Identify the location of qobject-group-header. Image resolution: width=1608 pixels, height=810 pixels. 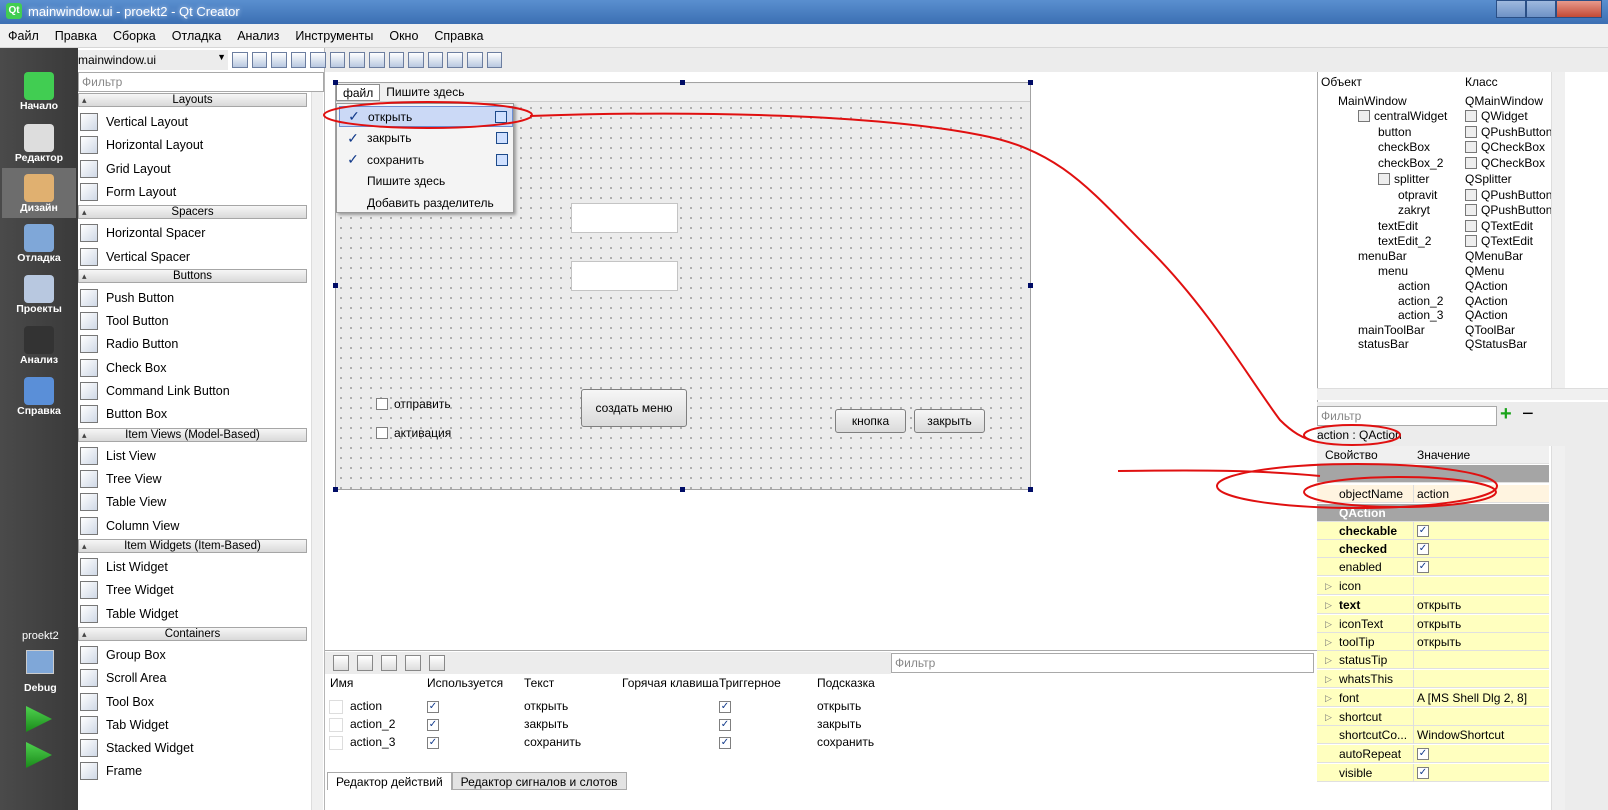
(1433, 474).